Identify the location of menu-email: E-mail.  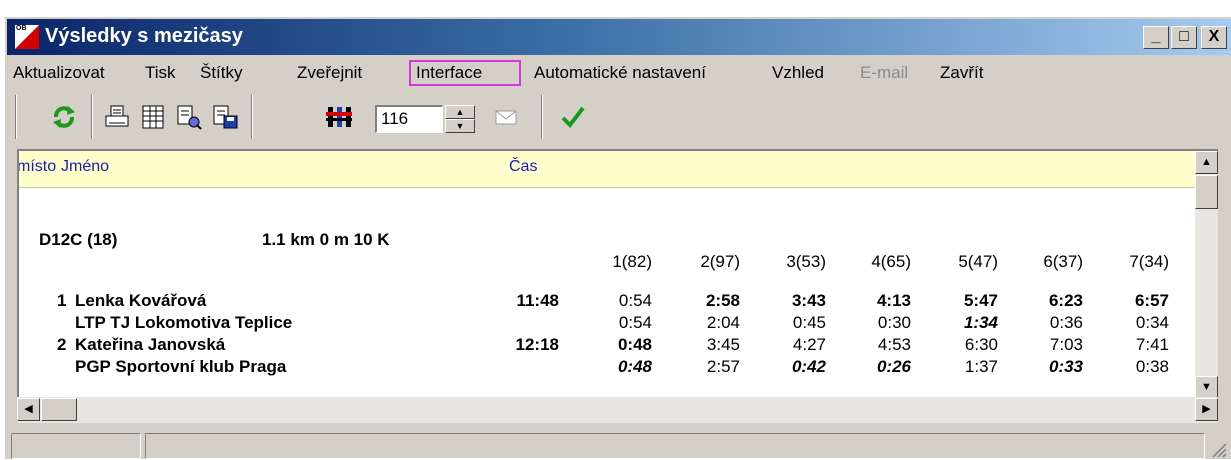
(884, 73).